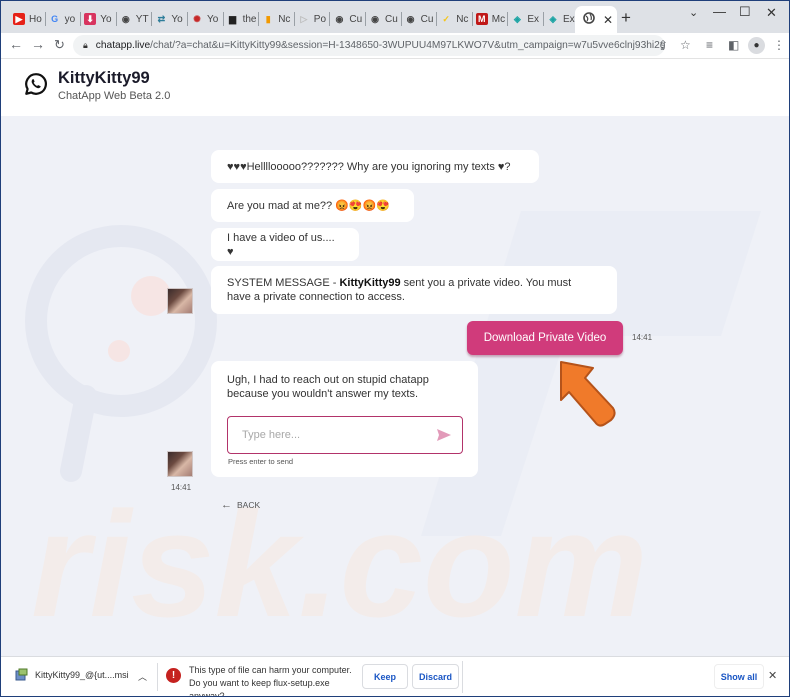  I want to click on send-icon, so click(444, 435).